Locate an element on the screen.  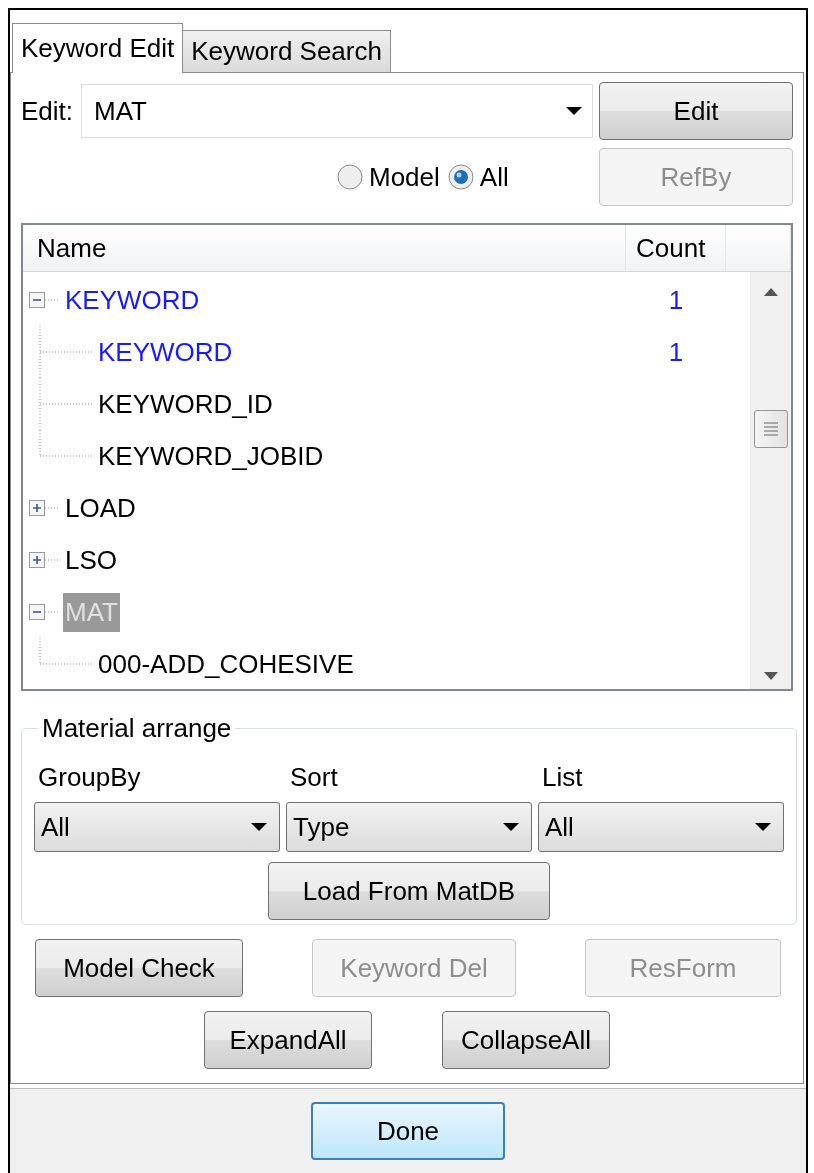
tree-item: LSO is located at coordinates (91, 560).